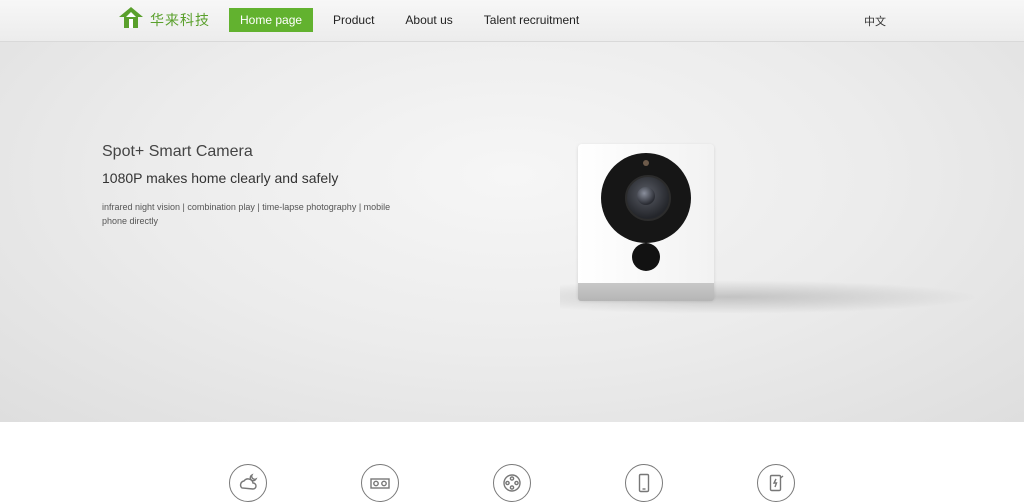  I want to click on stereo-icon, so click(380, 483).